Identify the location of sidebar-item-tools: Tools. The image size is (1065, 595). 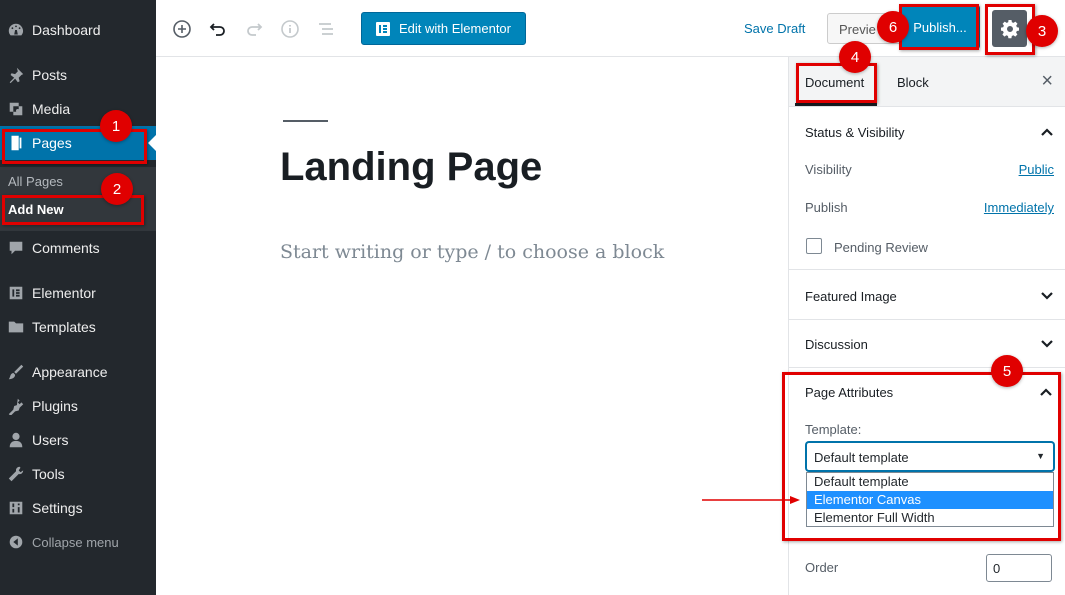
(78, 474).